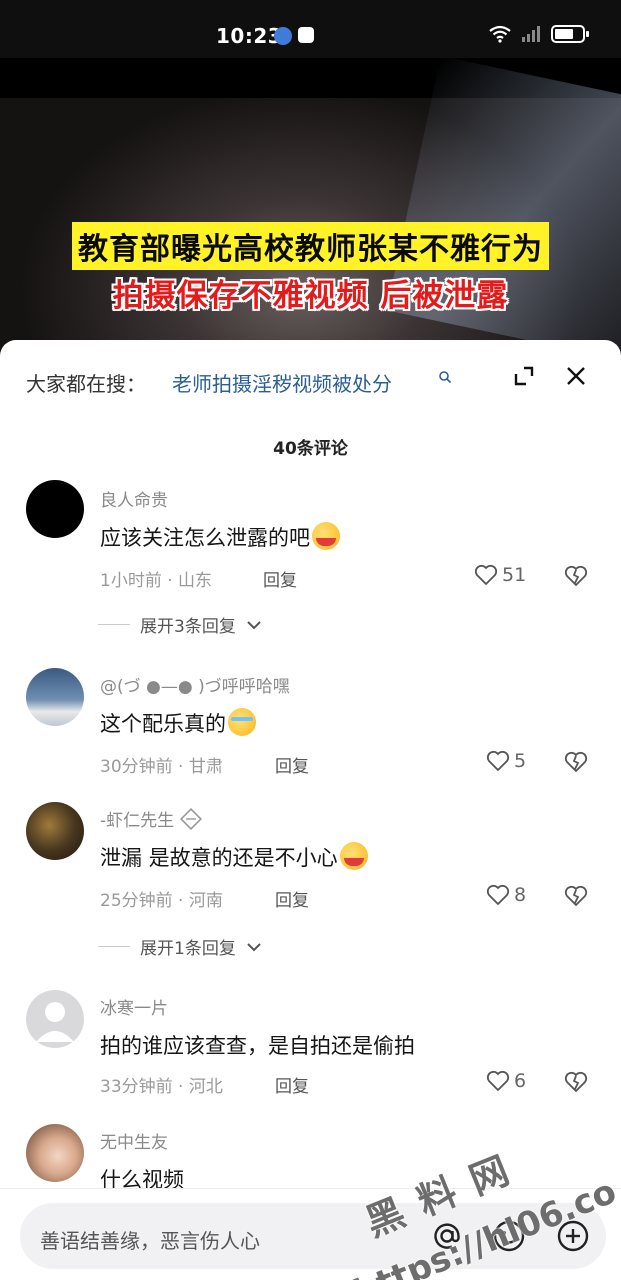 This screenshot has height=1280, width=621. I want to click on comment-input-bar: 善语结善缘，恶言伤人心, so click(310, 1234).